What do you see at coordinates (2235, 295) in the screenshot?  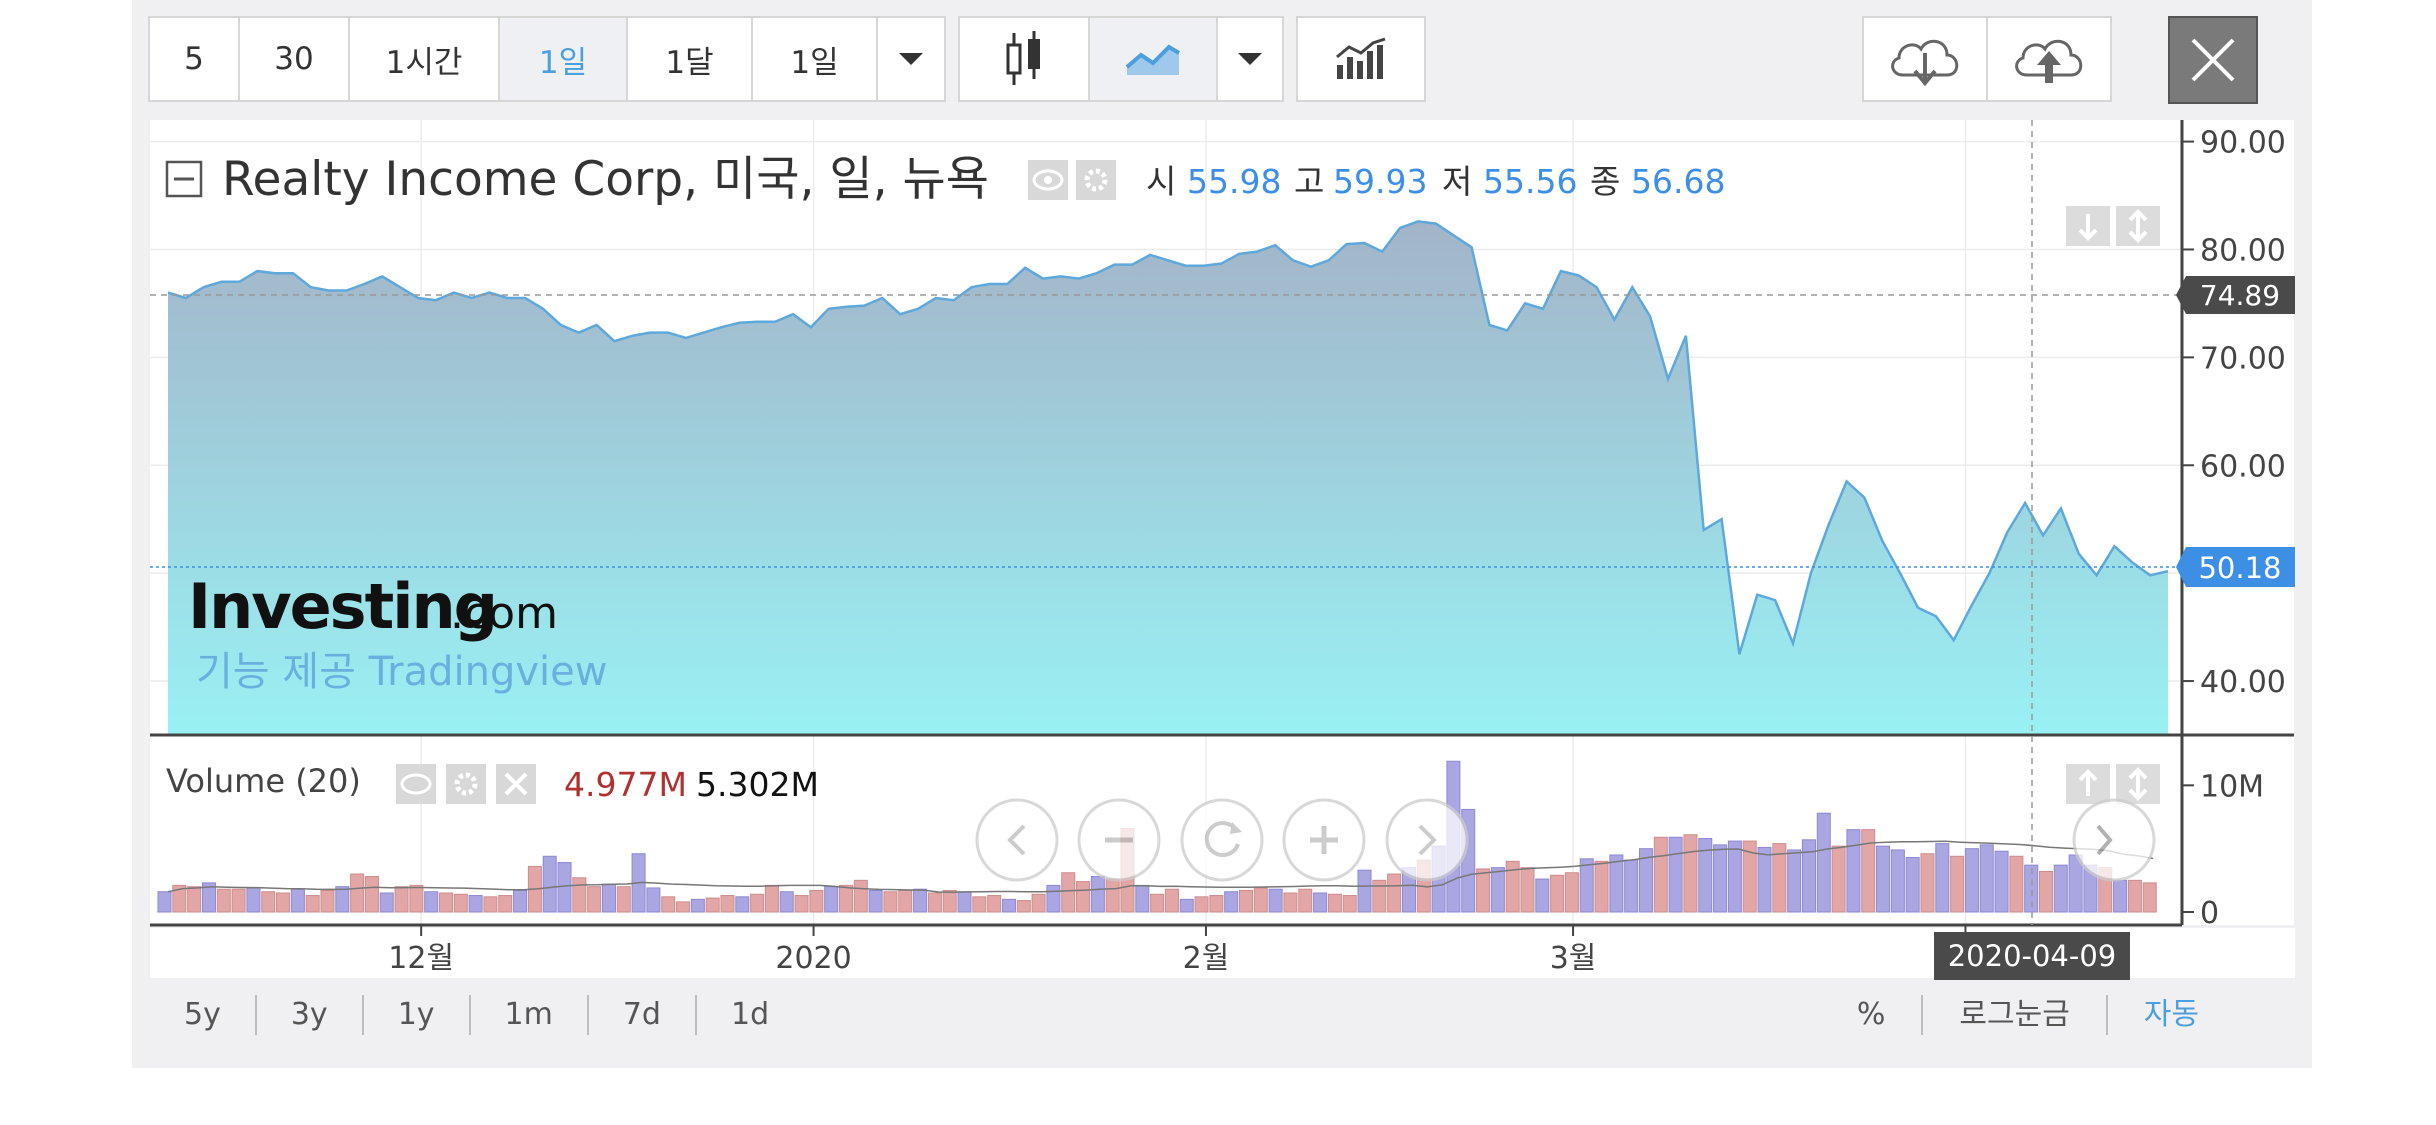 I see `crosshair-price-tag: 74.89` at bounding box center [2235, 295].